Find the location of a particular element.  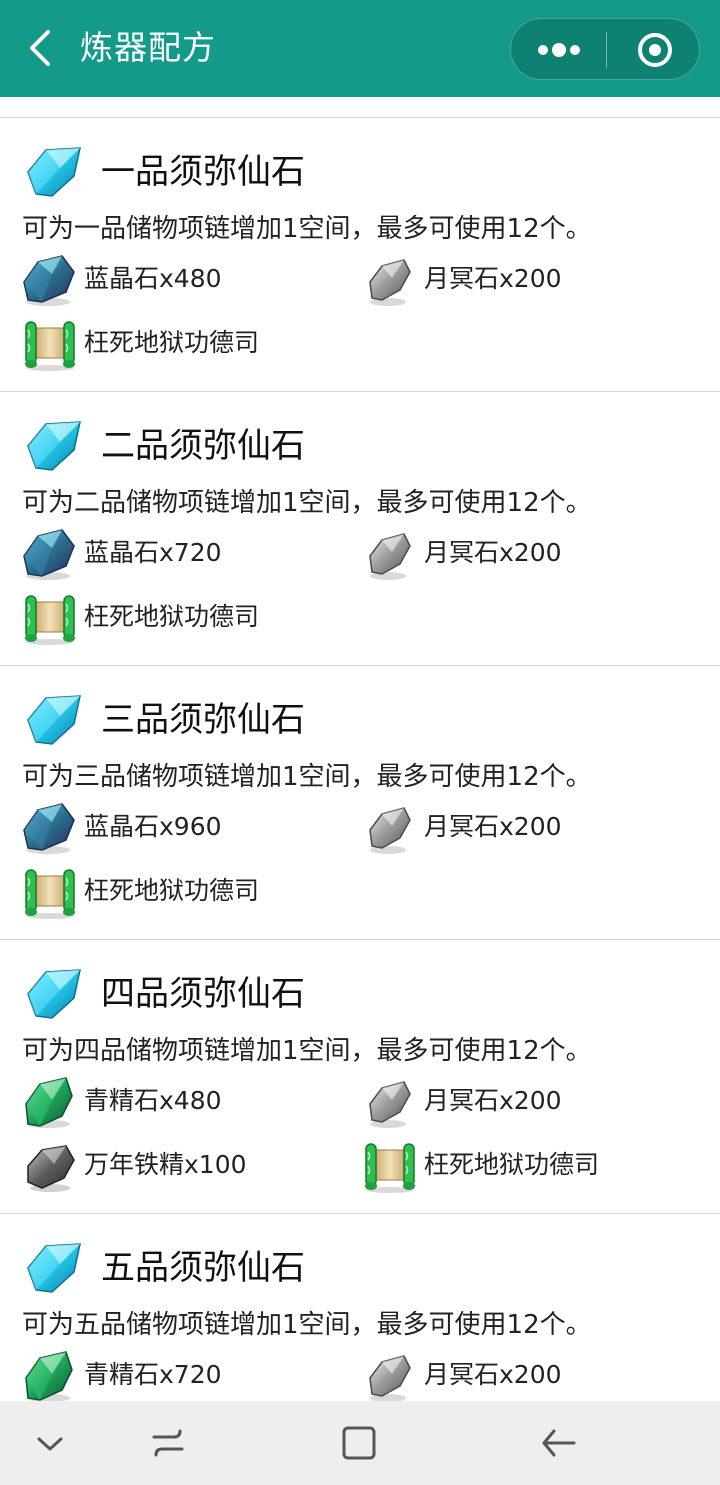

recent-apps-button is located at coordinates (168, 1443).